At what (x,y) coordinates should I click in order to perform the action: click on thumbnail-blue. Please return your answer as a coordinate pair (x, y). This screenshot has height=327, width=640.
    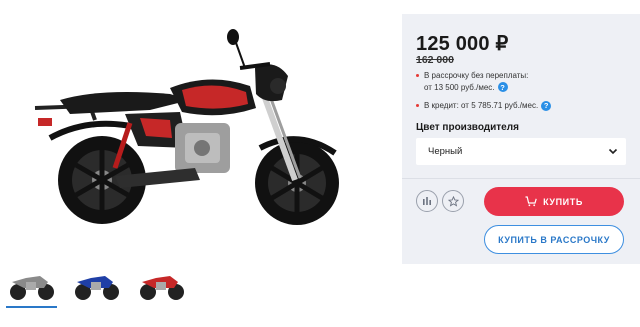
    Looking at the image, I should click on (96, 284).